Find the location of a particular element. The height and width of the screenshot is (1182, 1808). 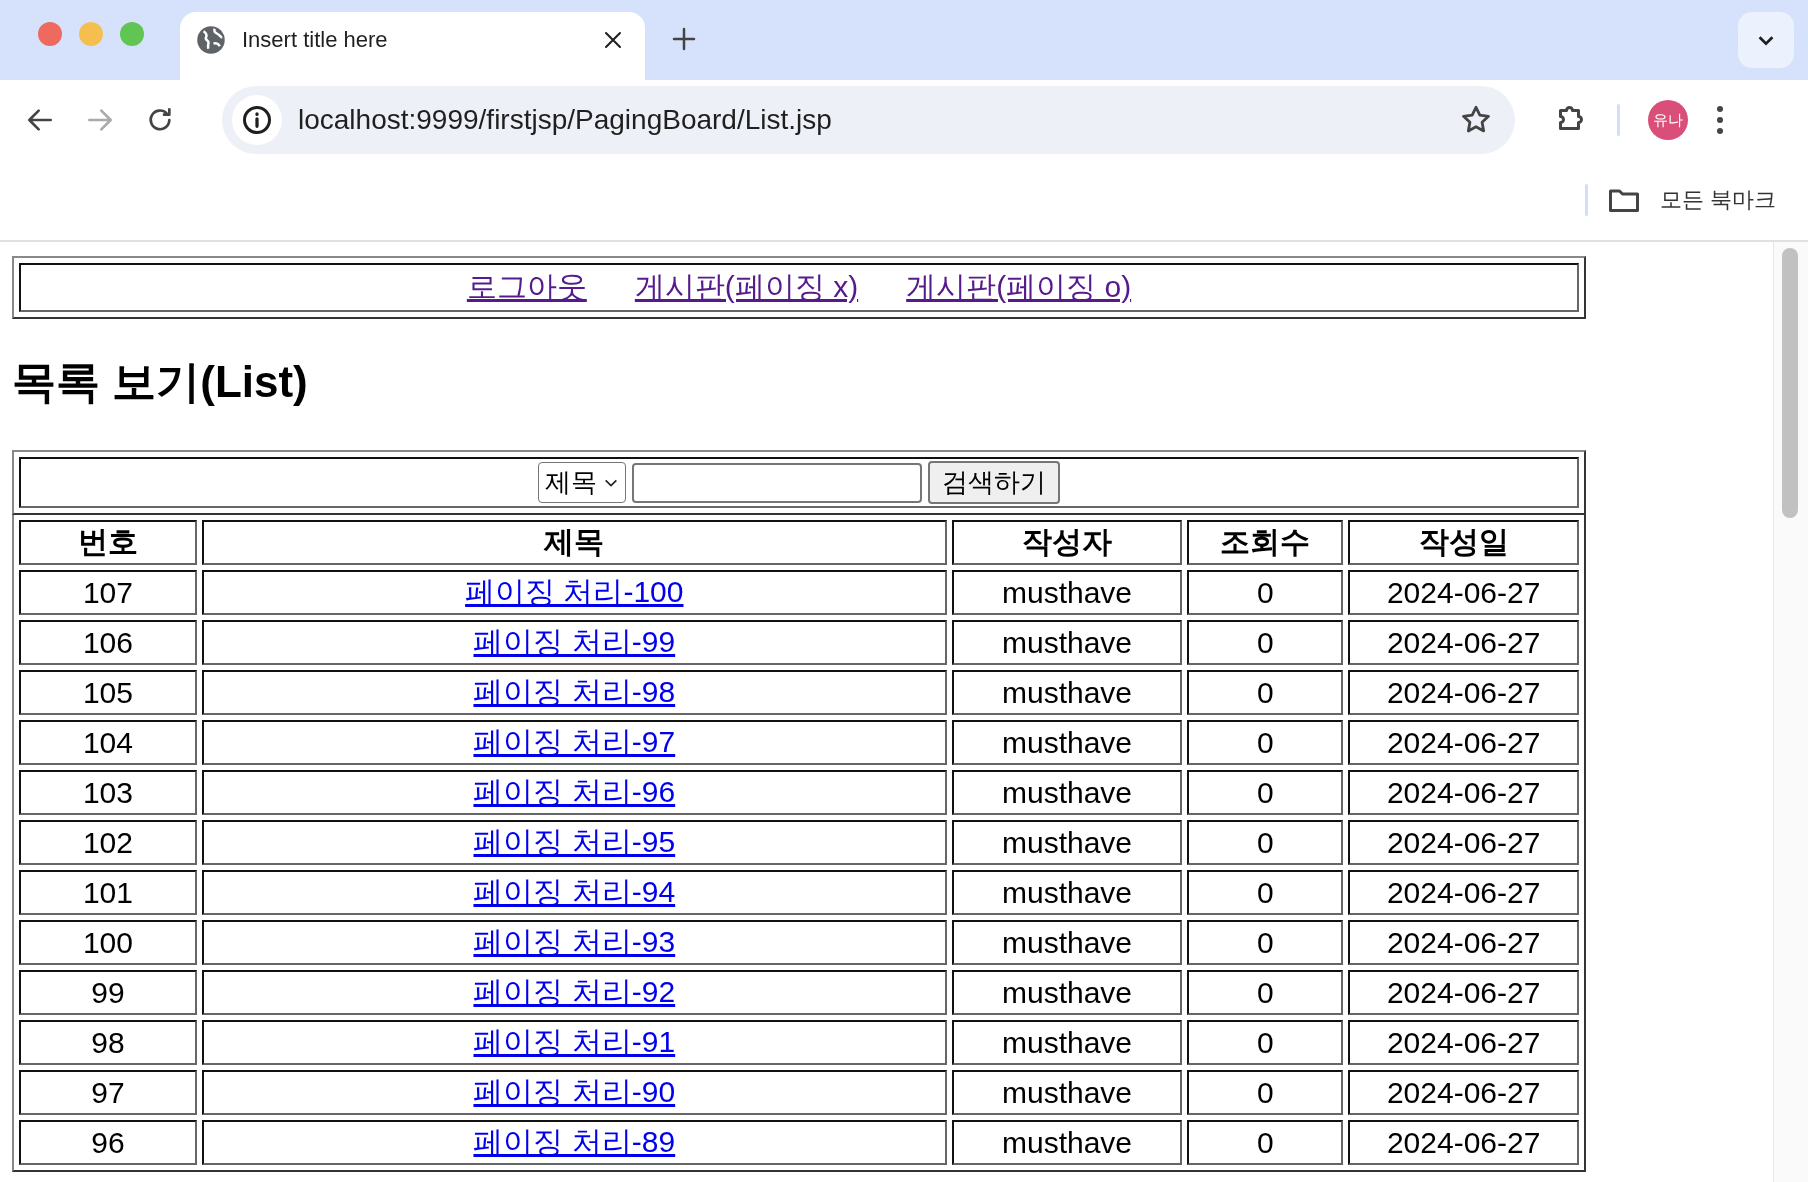

search-button: 검색하기 is located at coordinates (994, 482).